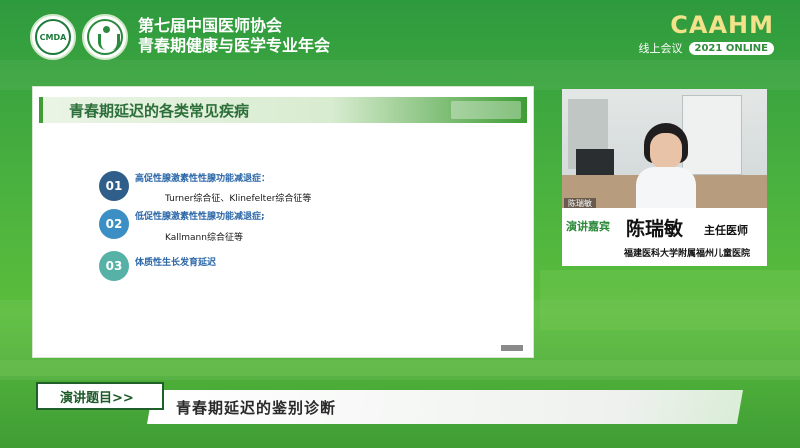 This screenshot has height=448, width=800. What do you see at coordinates (726, 230) in the screenshot?
I see `speaker-position: 主任医师` at bounding box center [726, 230].